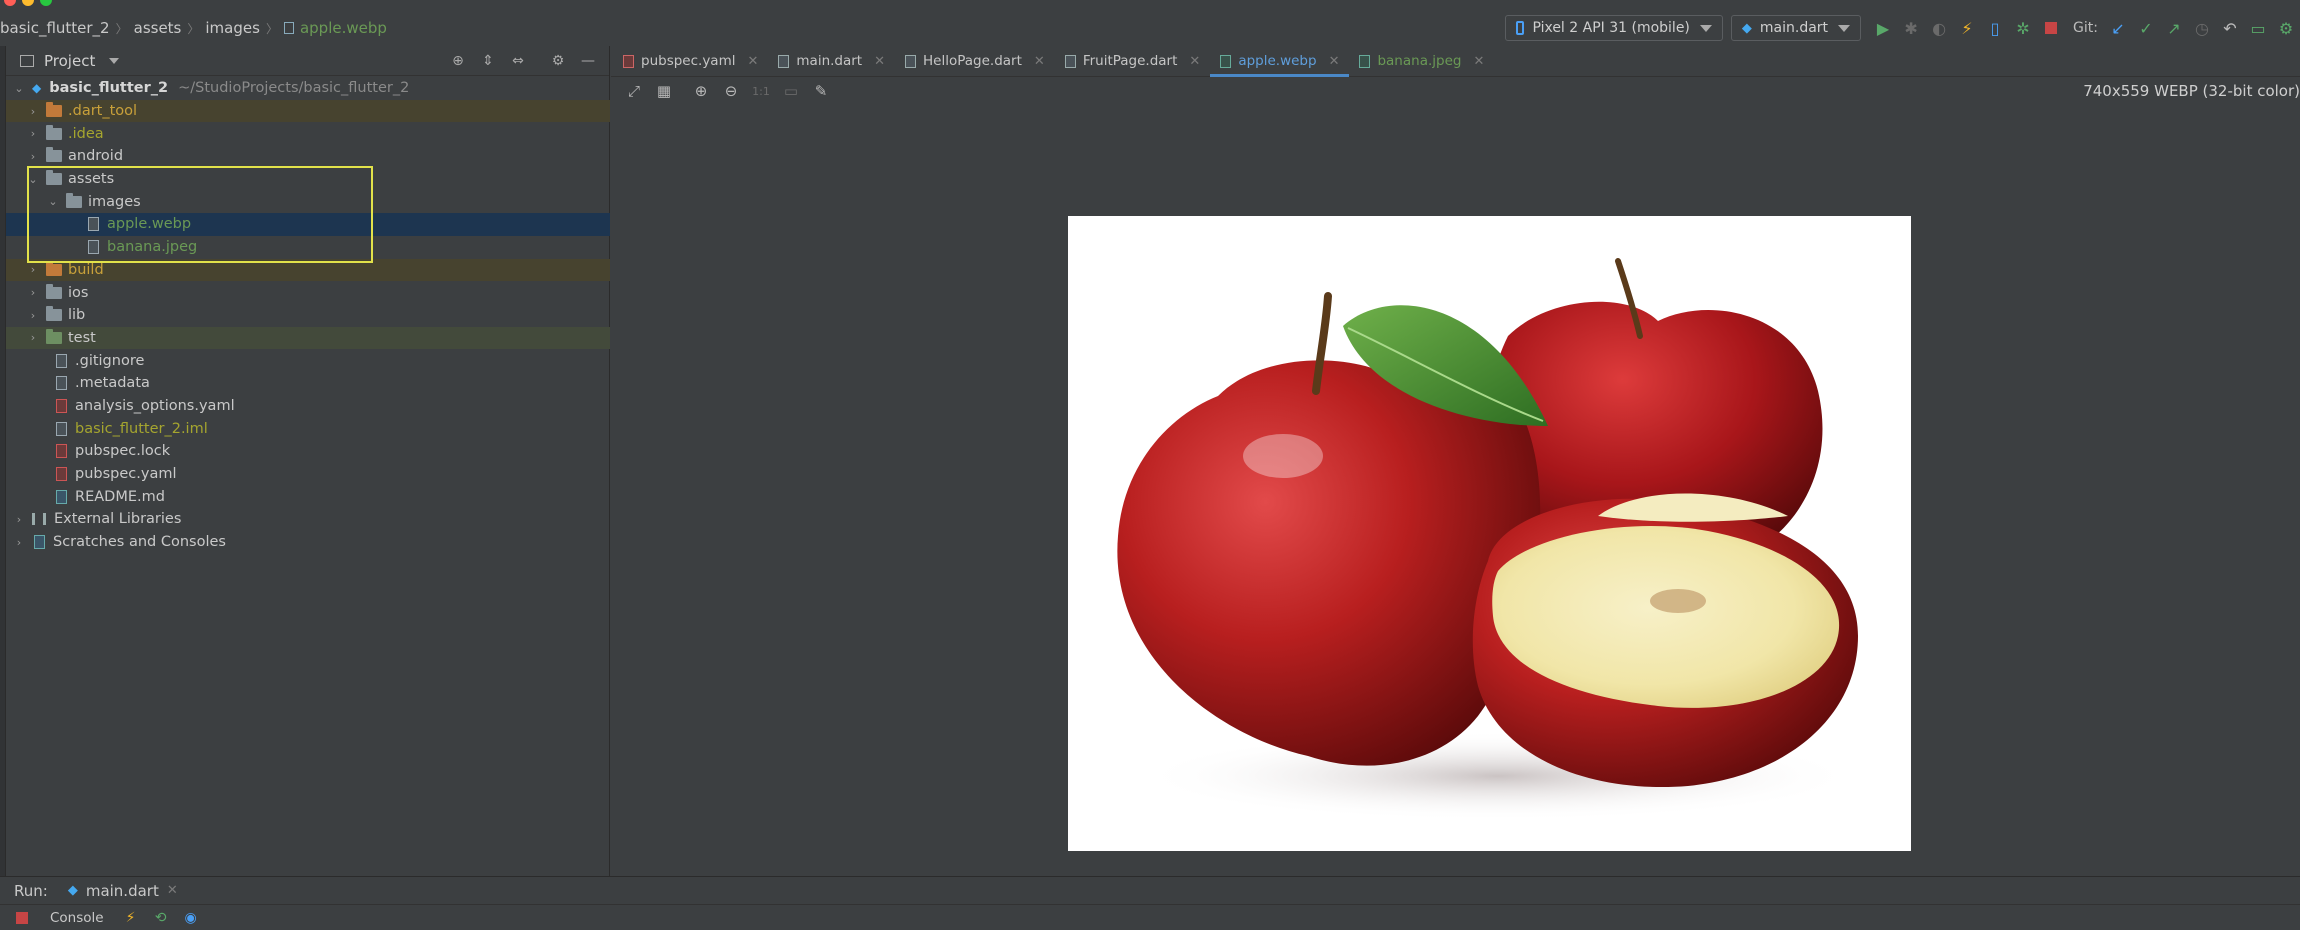 This screenshot has height=930, width=2300. What do you see at coordinates (308, 338) in the screenshot?
I see `tree-item-test: › test` at bounding box center [308, 338].